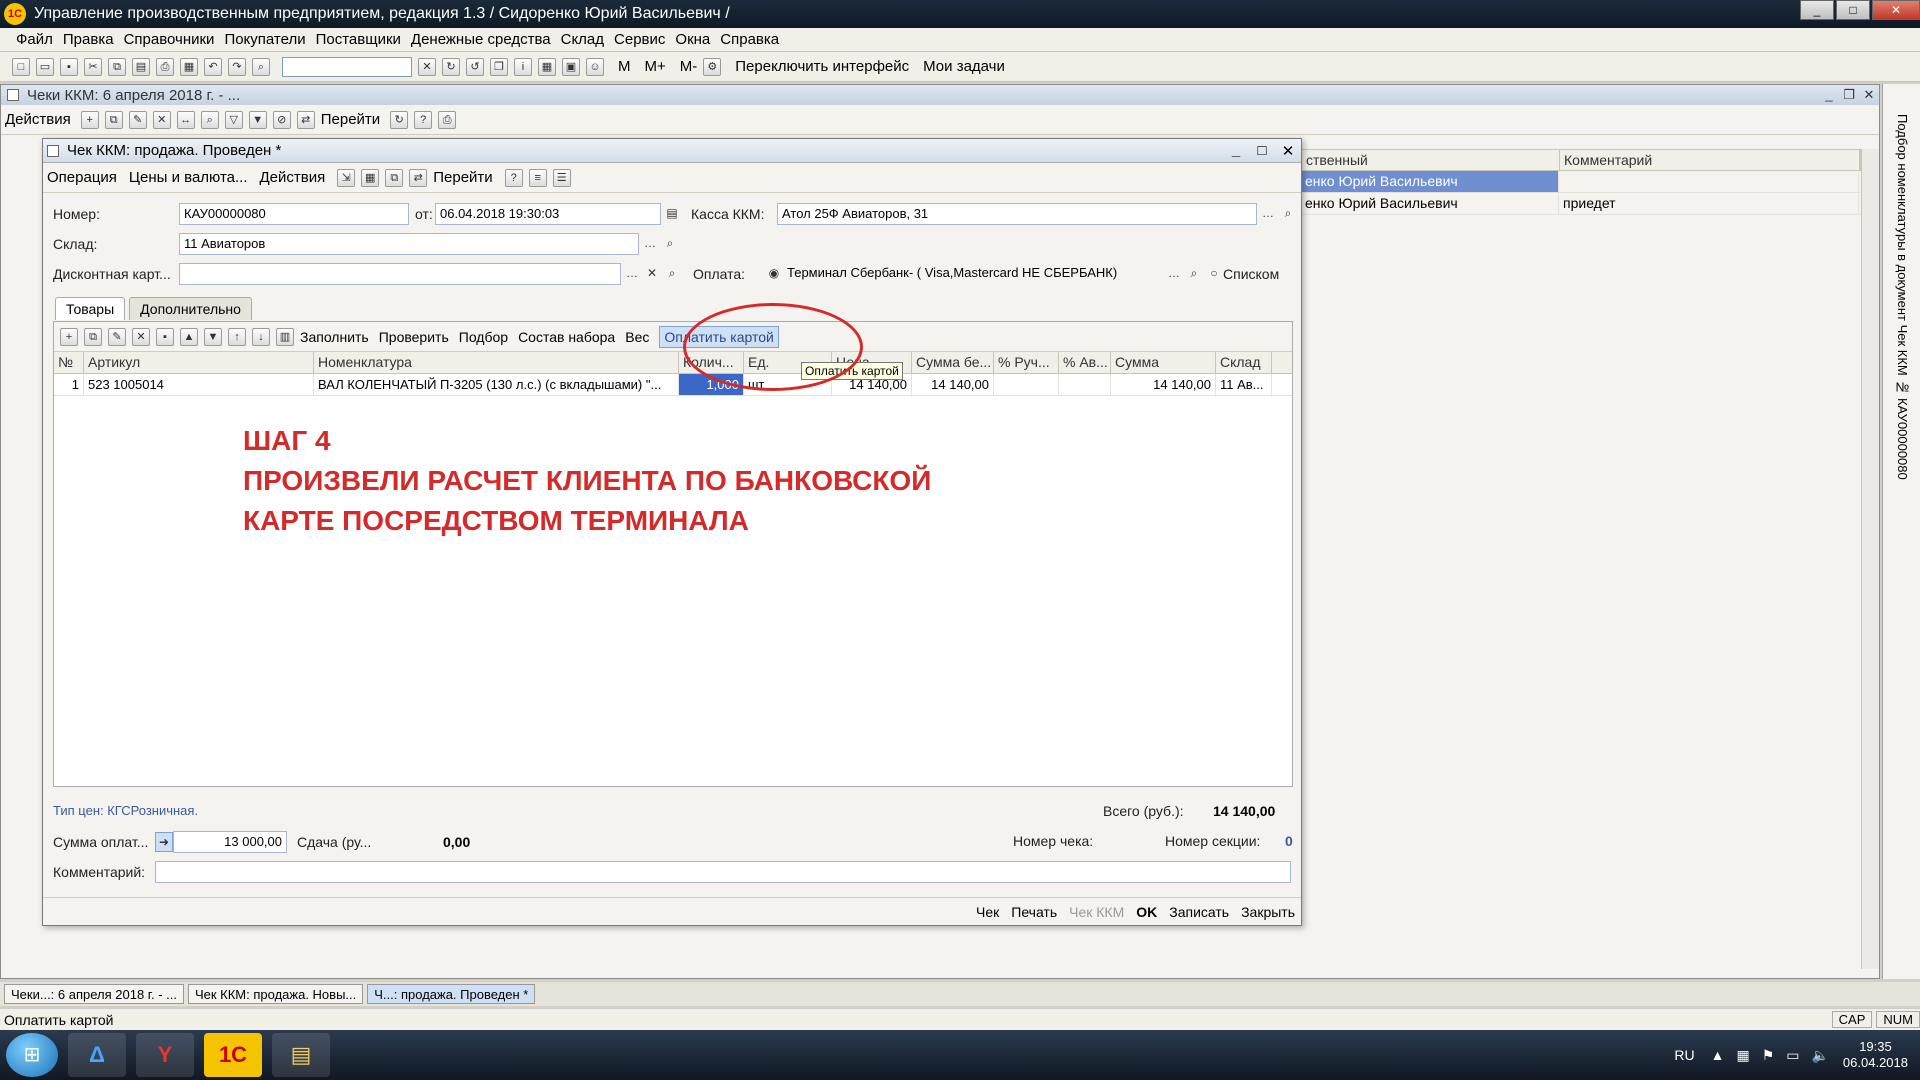 The width and height of the screenshot is (1920, 1080). Describe the element at coordinates (38, 119) in the screenshot. I see `bg-actions-menu: Действия` at that location.